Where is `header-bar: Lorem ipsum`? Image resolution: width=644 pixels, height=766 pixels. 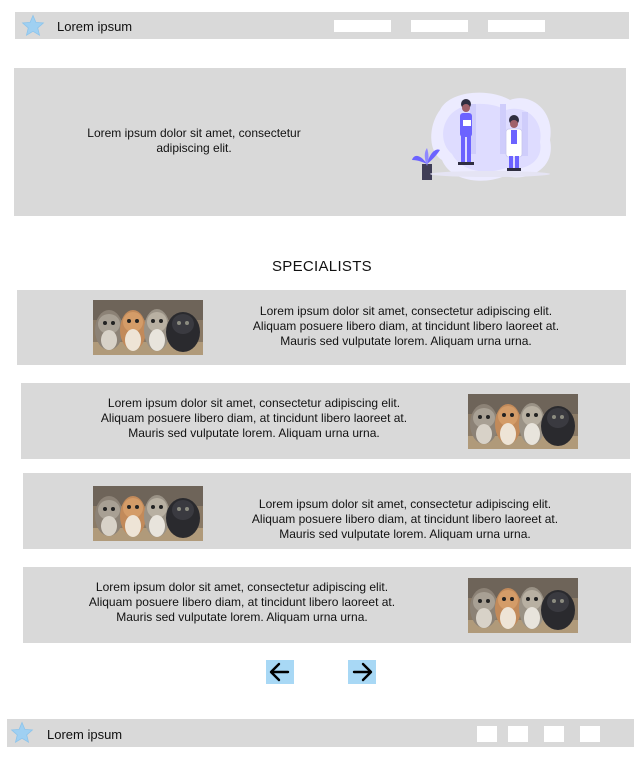 header-bar: Lorem ipsum is located at coordinates (322, 25).